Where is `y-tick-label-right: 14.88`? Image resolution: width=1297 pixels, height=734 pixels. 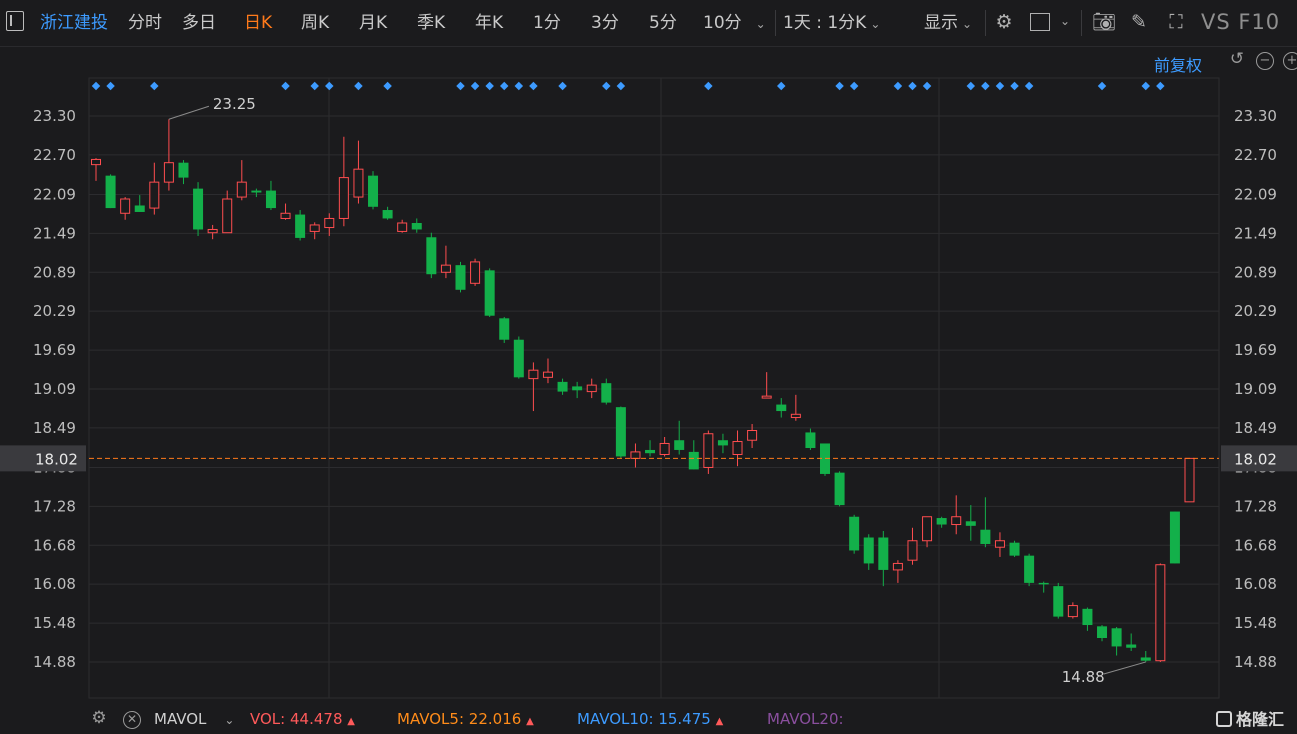 y-tick-label-right: 14.88 is located at coordinates (1255, 662).